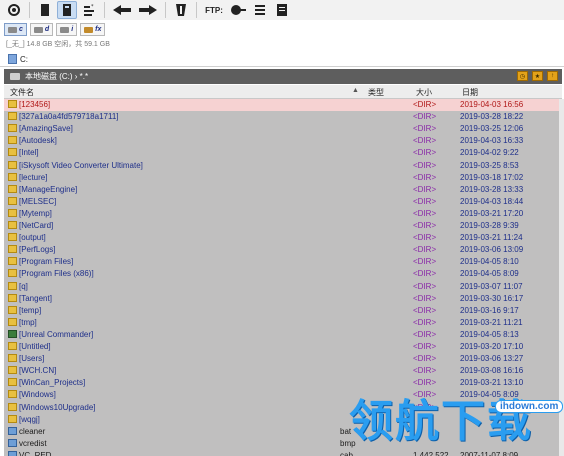 This screenshot has width=564, height=456. What do you see at coordinates (283, 202) in the screenshot?
I see `file-row: [MELSEC] <DIR> 2019-04-03 18:44` at bounding box center [283, 202].